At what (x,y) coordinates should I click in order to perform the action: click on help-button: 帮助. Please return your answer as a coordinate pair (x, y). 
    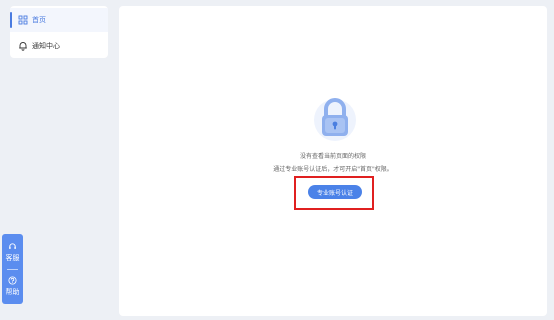
    Looking at the image, I should click on (12, 286).